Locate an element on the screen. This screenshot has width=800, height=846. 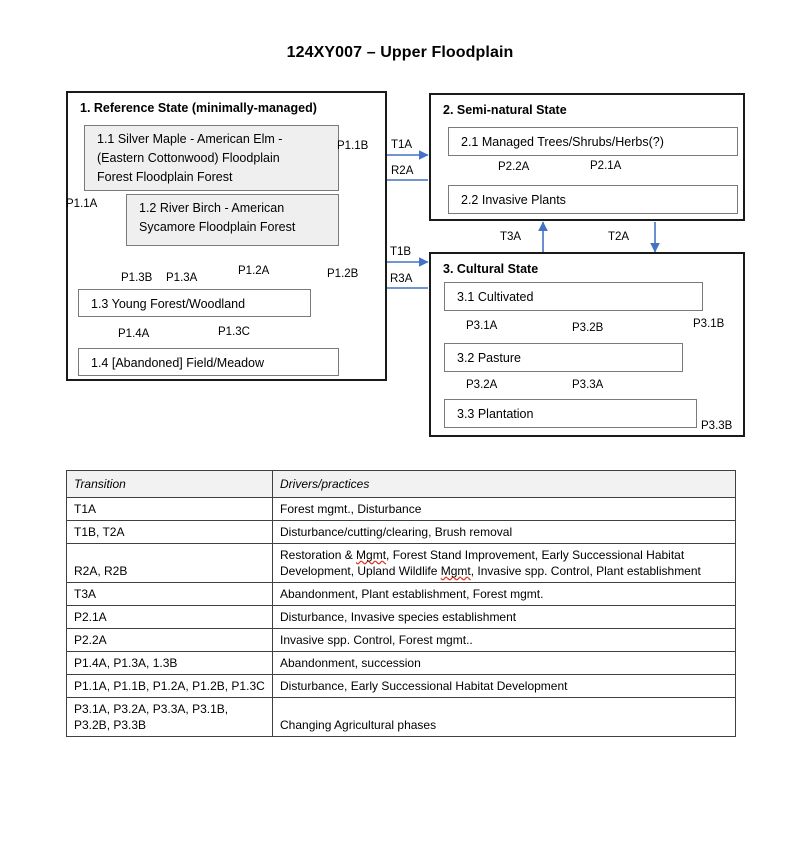
arrow-label-p1-1b: P1.1B is located at coordinates (353, 146).